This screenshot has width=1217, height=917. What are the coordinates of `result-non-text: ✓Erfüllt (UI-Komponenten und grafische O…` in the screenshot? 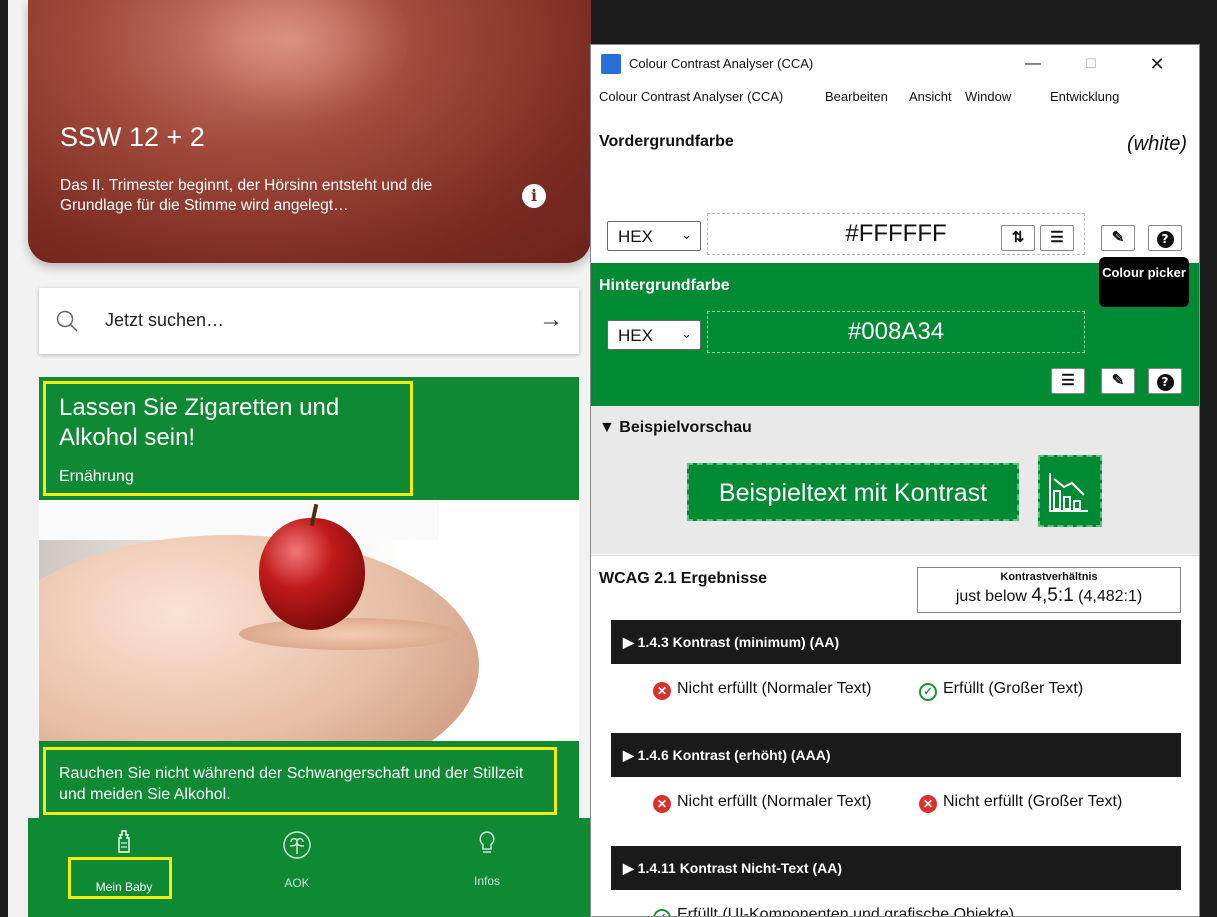 It's located at (833, 911).